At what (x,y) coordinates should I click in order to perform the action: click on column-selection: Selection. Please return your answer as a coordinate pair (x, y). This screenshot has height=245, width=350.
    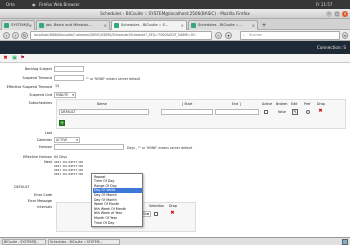
    Looking at the image, I should click on (157, 206).